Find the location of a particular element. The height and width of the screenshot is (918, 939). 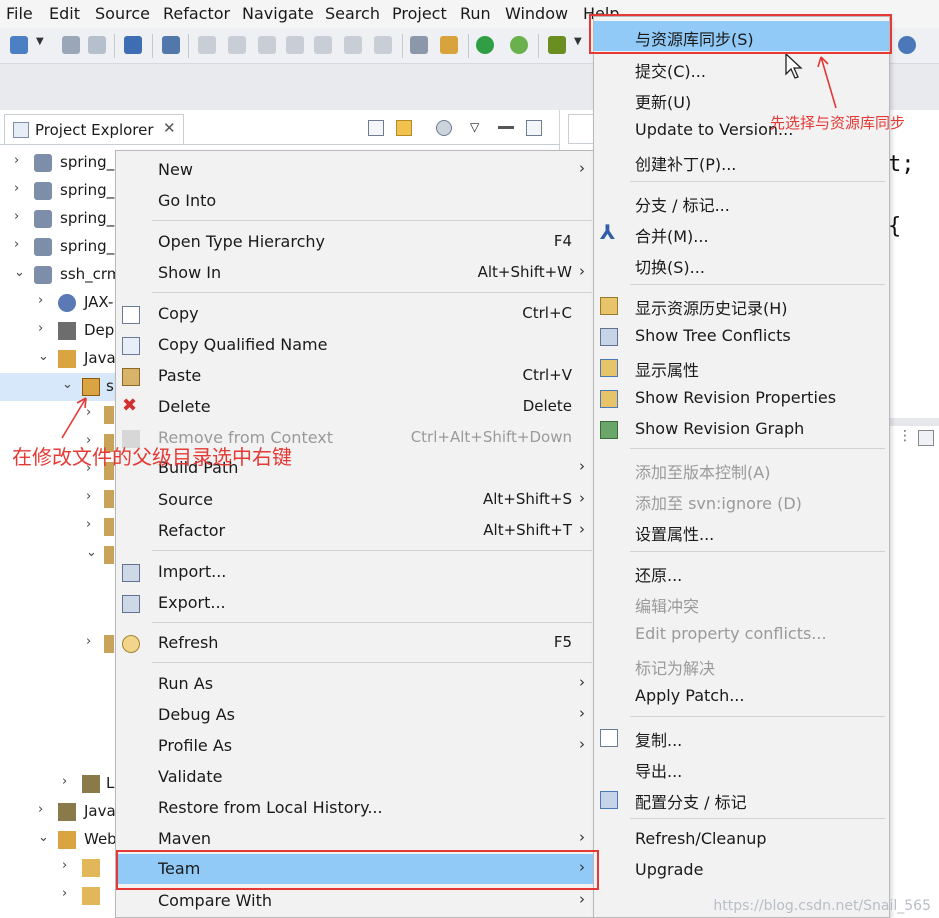

menu-item-go-into: Go Into is located at coordinates (356, 201).